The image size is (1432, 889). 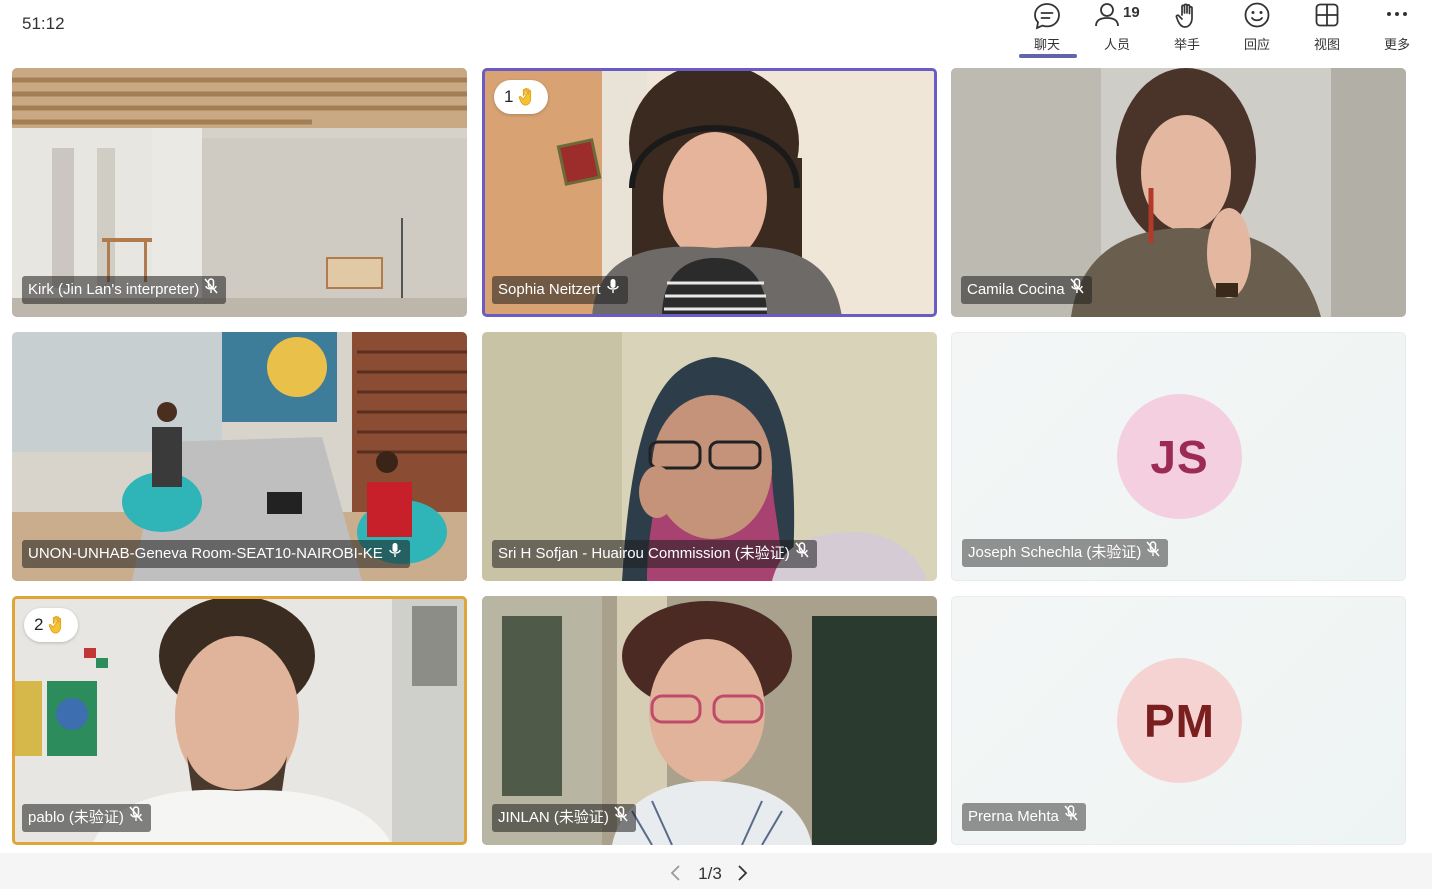 I want to click on hand-raise-order: 2, so click(x=39, y=624).